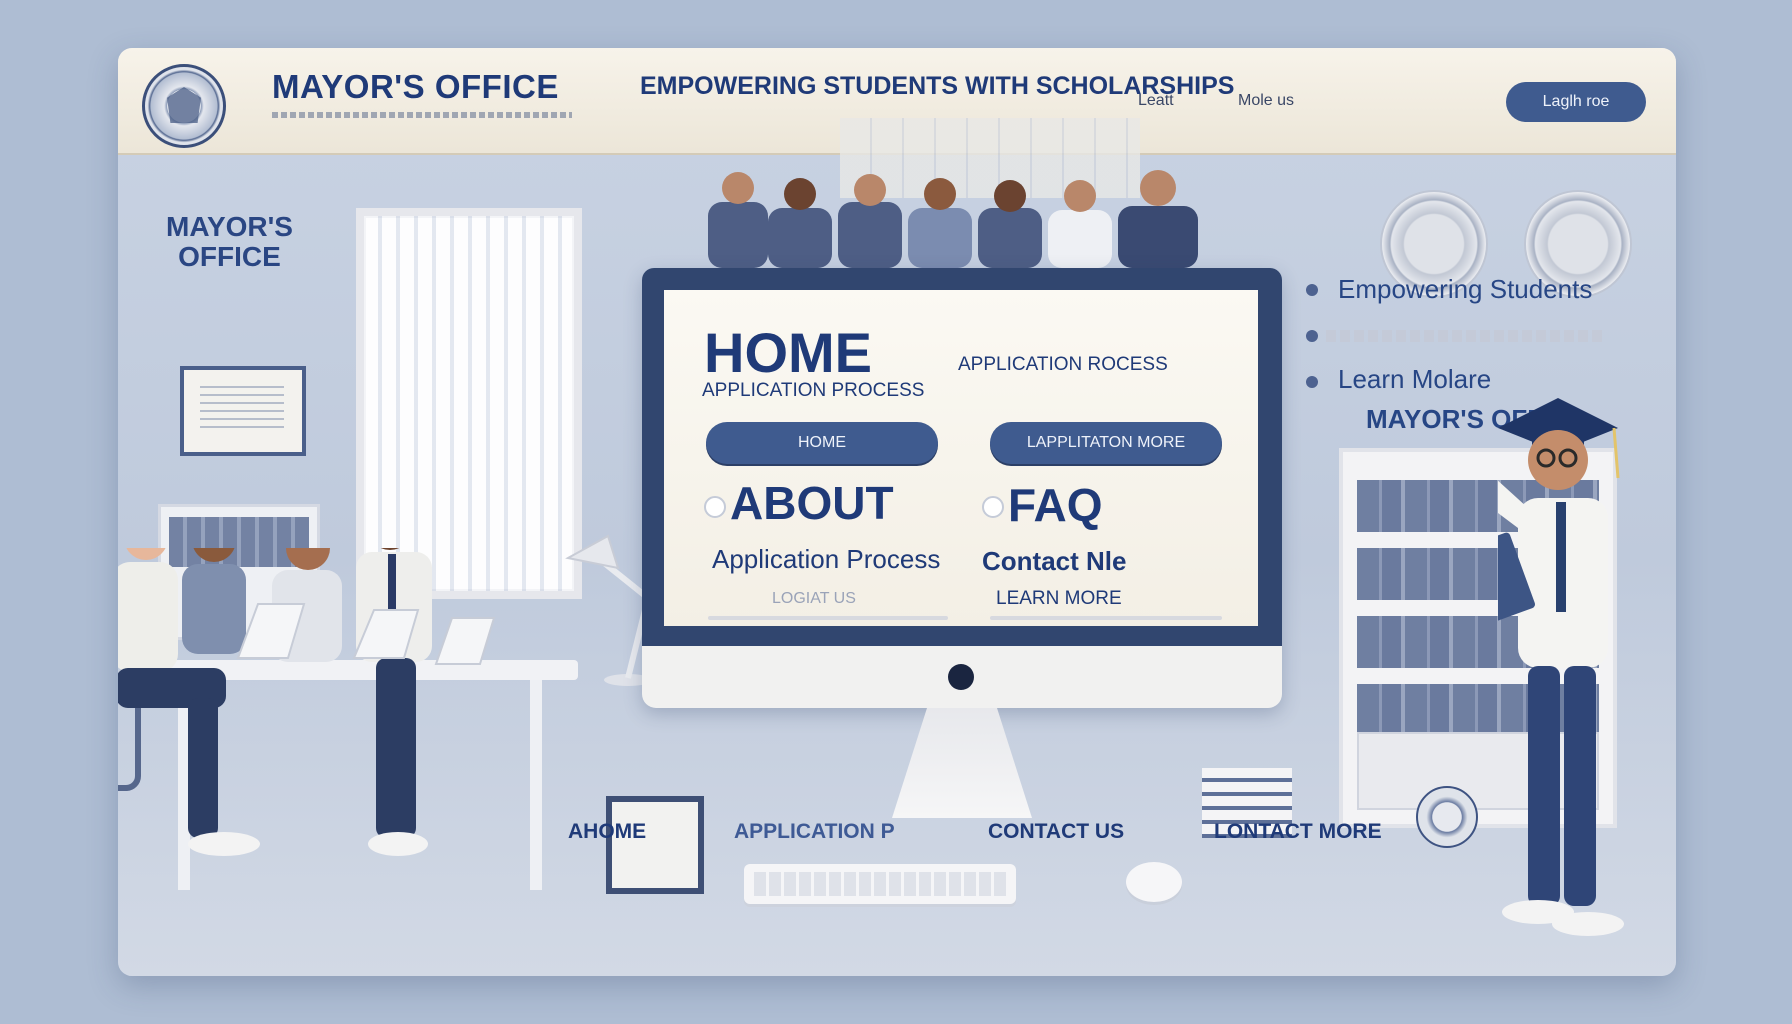 The height and width of the screenshot is (1024, 1792). What do you see at coordinates (469, 403) in the screenshot?
I see `window-illustration` at bounding box center [469, 403].